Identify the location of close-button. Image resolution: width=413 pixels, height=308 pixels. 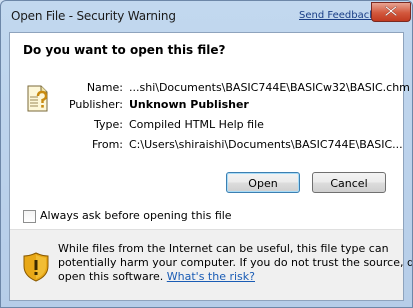
(391, 12).